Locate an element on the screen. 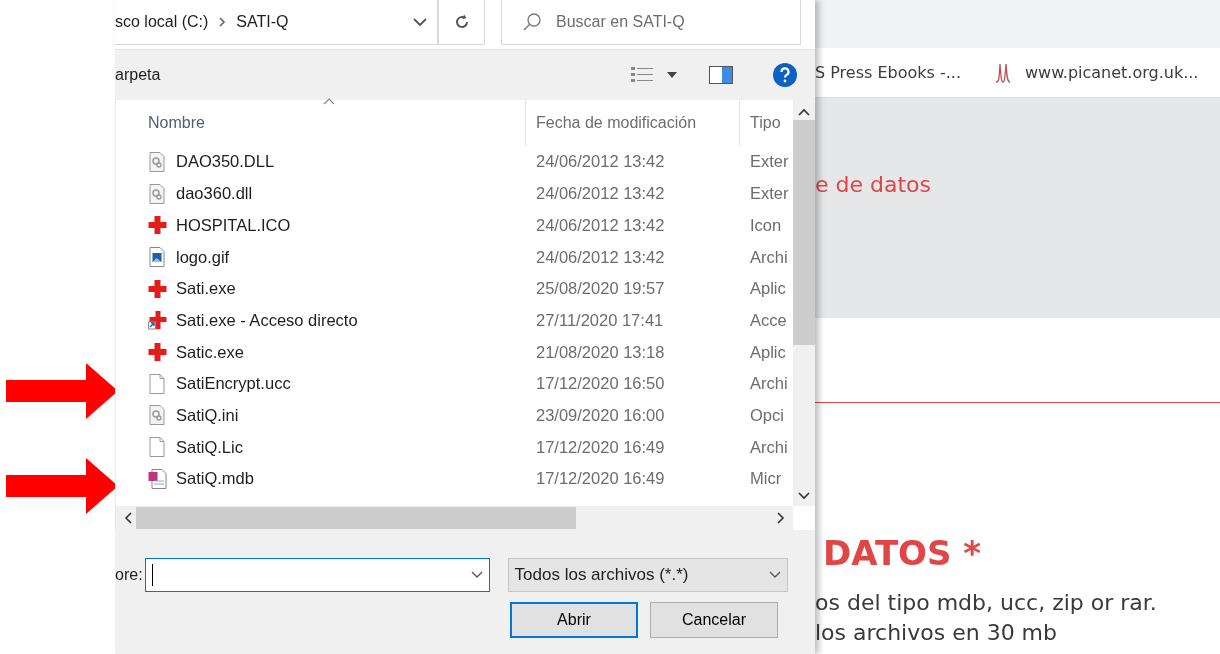 The height and width of the screenshot is (654, 1220). chevron-icon is located at coordinates (222, 22).